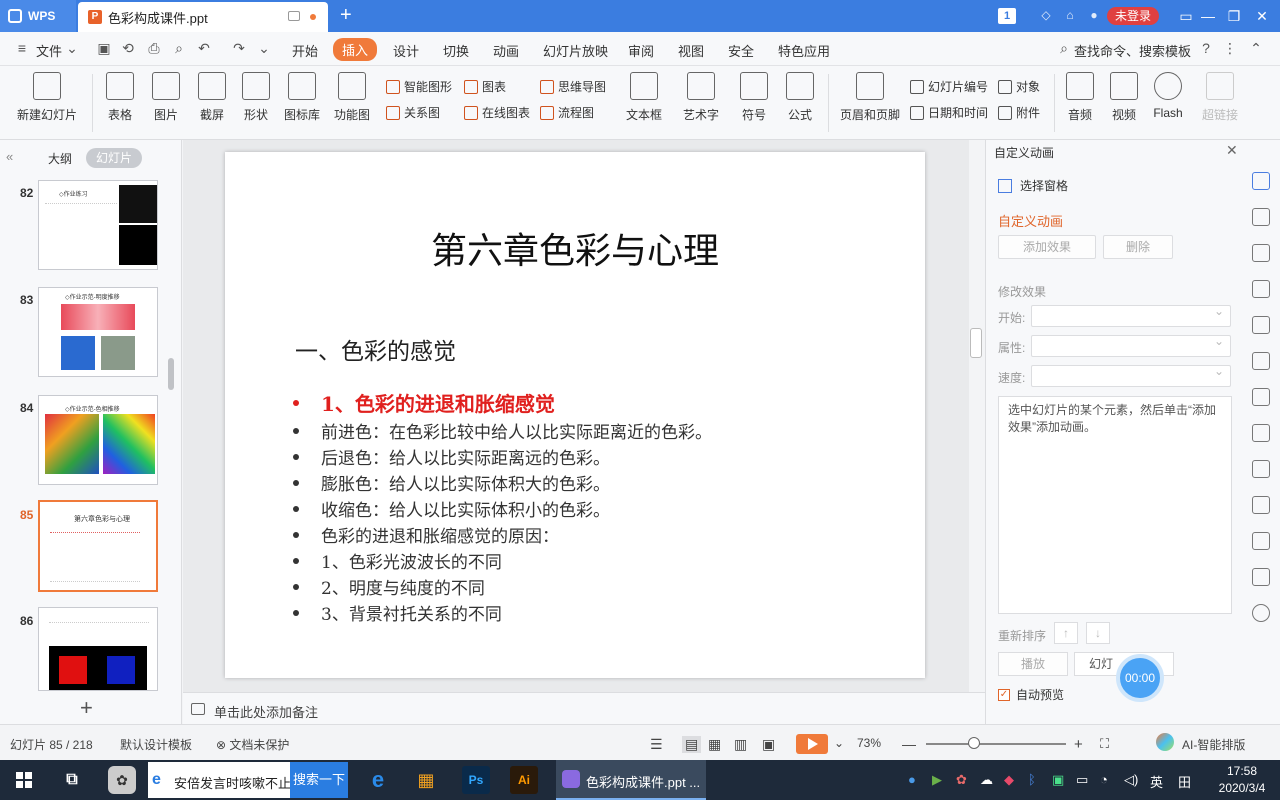 This screenshot has height=800, width=1280. I want to click on header-footer-button: 页眉和页脚, so click(870, 97).